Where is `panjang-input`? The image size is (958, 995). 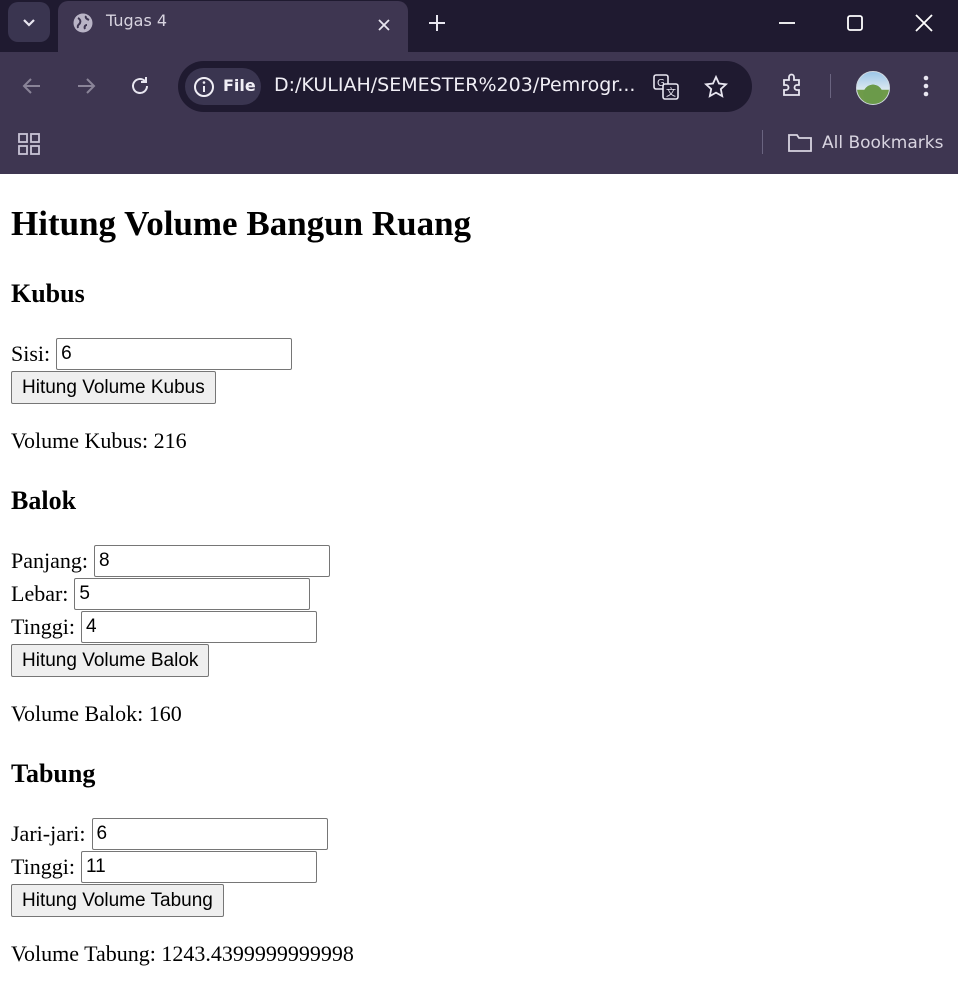 panjang-input is located at coordinates (212, 561).